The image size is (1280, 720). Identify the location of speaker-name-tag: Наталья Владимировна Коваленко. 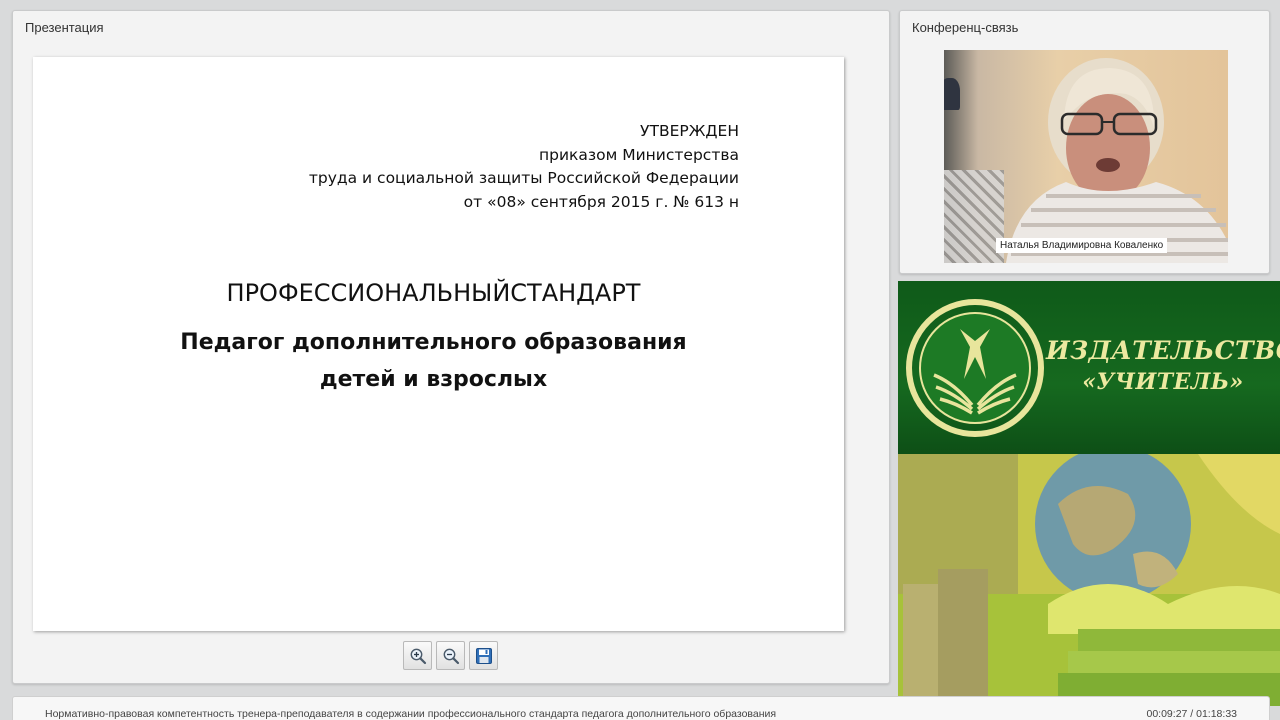
(1082, 245).